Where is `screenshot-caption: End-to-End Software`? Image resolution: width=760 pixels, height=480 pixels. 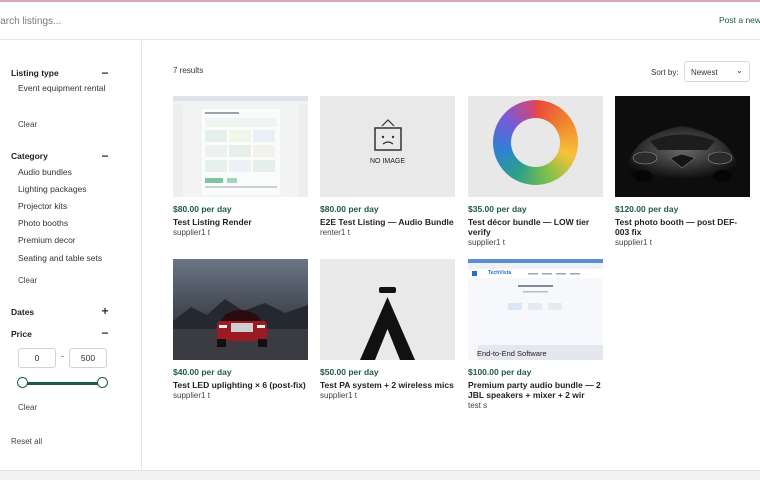
screenshot-caption: End-to-End Software is located at coordinates (512, 353).